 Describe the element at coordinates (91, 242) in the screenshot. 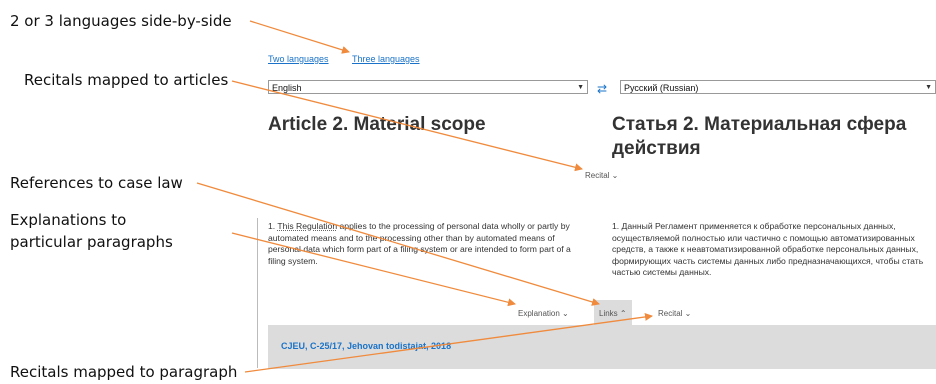

I see `annotation-explanations-2: particular paragraphs` at that location.